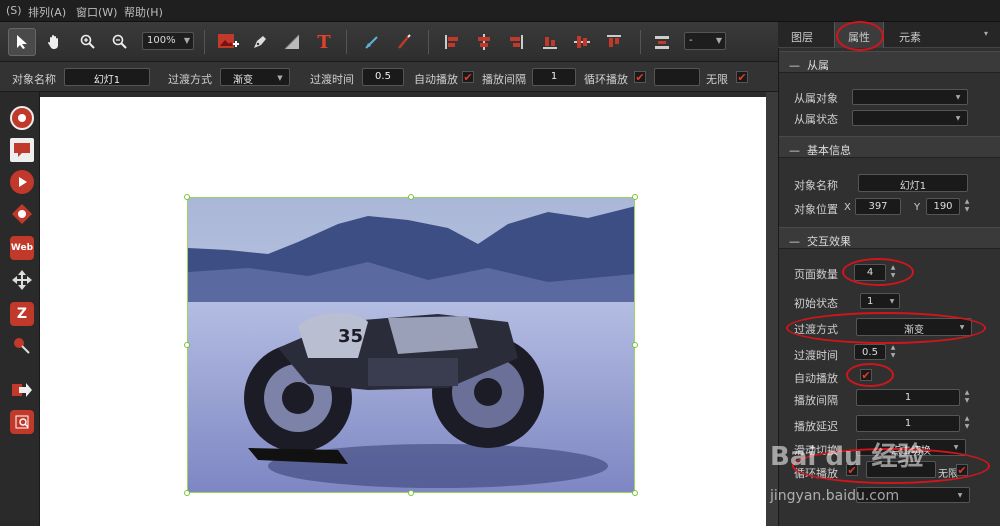 The image size is (1000, 526). Describe the element at coordinates (816, 119) in the screenshot. I see `owner-state-label: 从属状态` at that location.